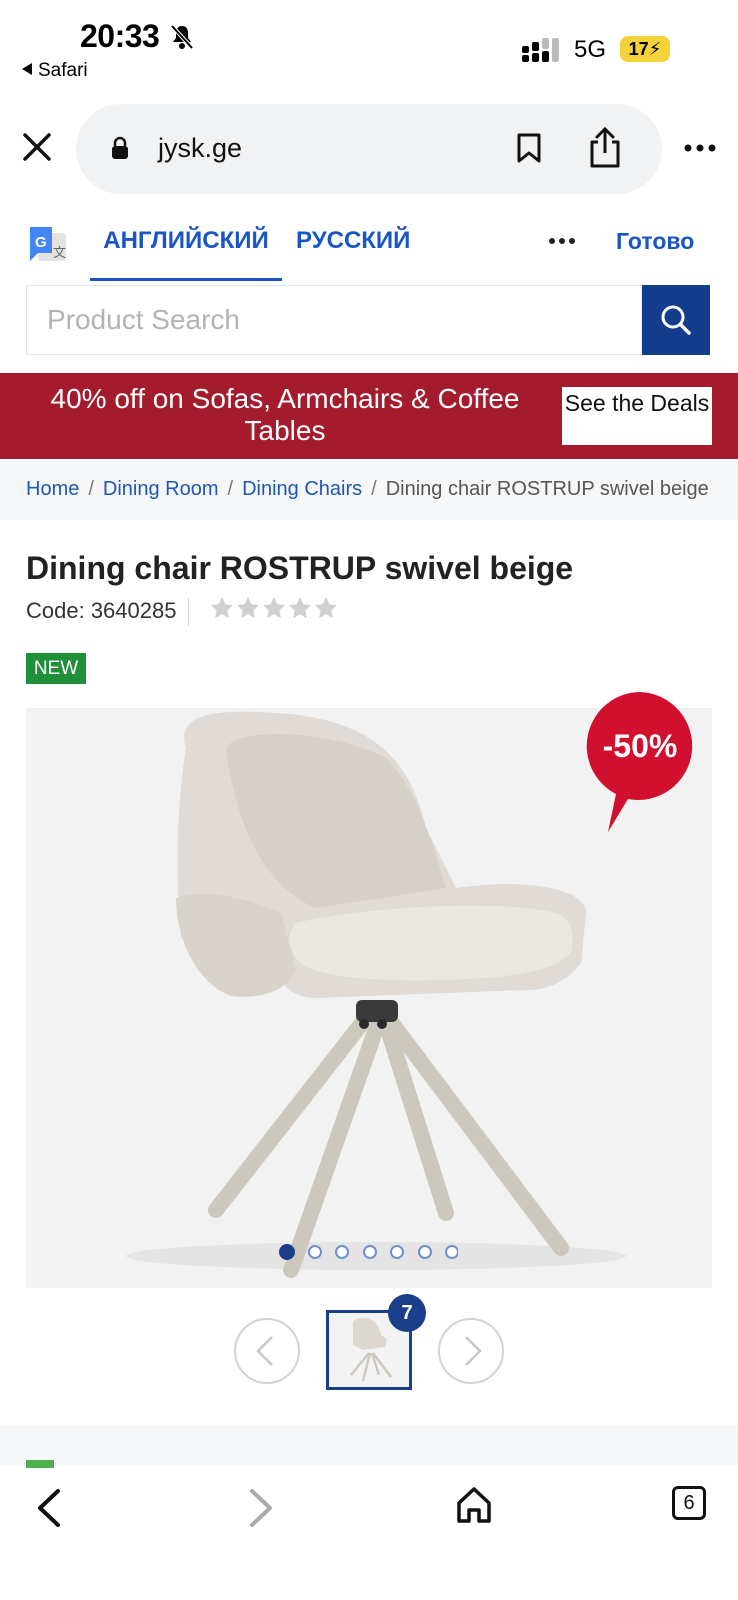 This screenshot has height=1600, width=738. I want to click on tabs-button: 6, so click(689, 1503).